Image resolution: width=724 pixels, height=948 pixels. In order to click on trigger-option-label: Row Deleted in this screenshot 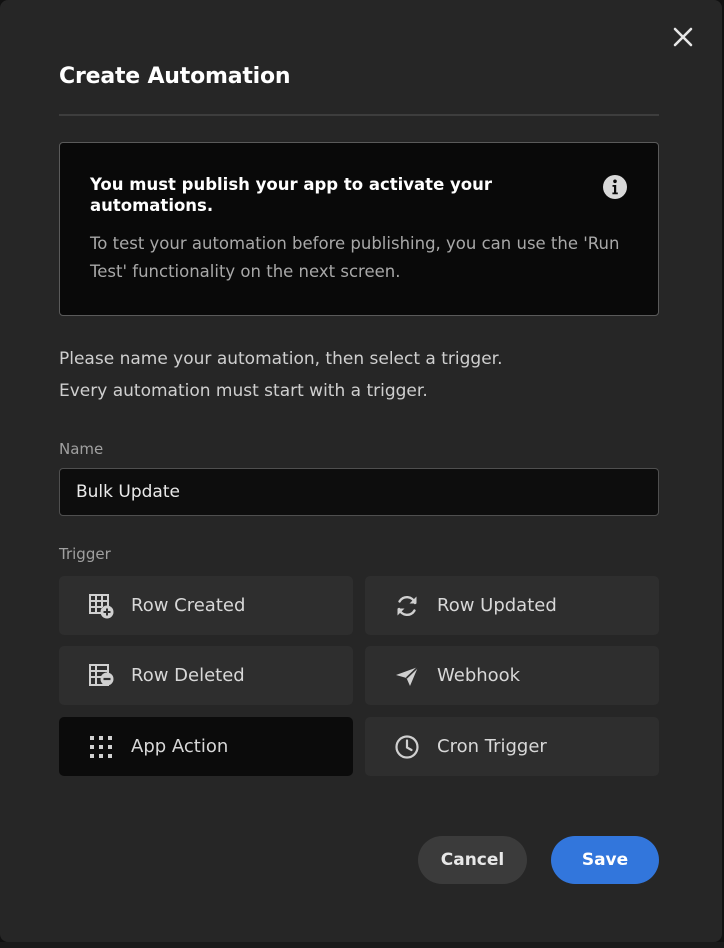, I will do `click(188, 675)`.